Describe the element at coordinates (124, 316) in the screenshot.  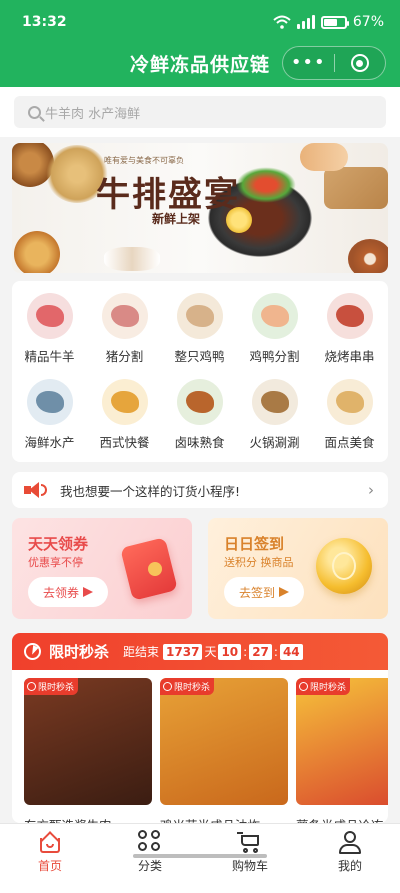
I see `pork-icon` at that location.